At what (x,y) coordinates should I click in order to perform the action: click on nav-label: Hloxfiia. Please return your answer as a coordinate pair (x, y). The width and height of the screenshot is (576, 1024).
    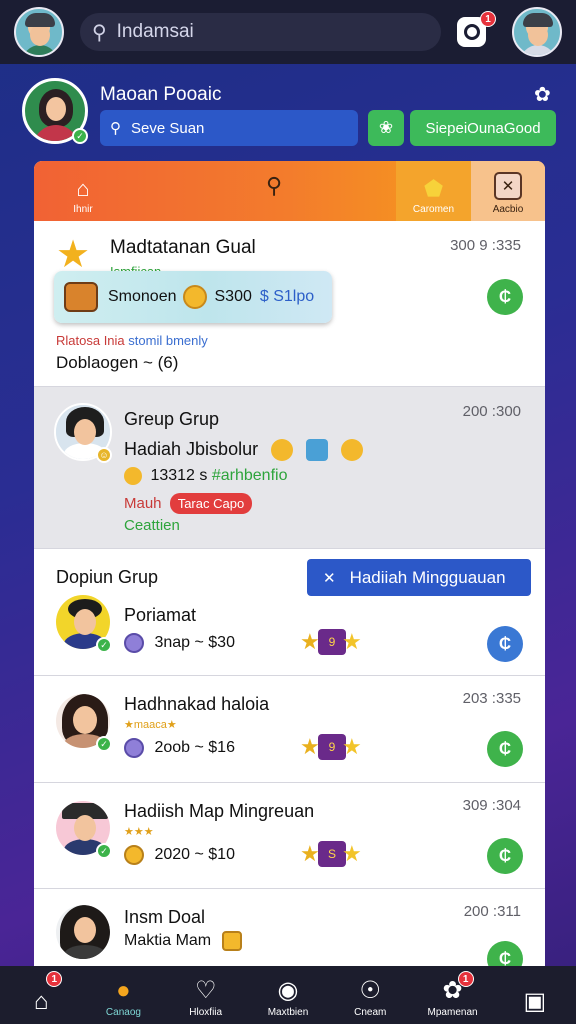
    Looking at the image, I should click on (206, 1012).